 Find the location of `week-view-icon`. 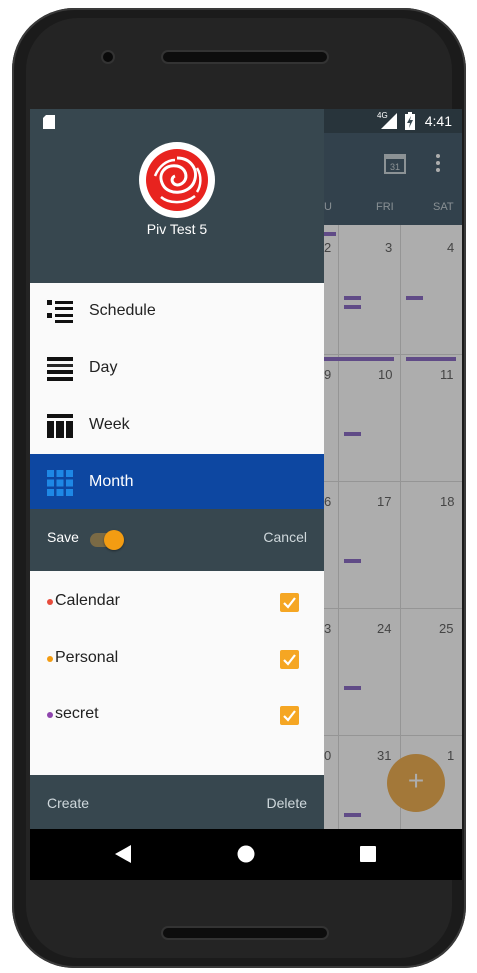

week-view-icon is located at coordinates (60, 426).